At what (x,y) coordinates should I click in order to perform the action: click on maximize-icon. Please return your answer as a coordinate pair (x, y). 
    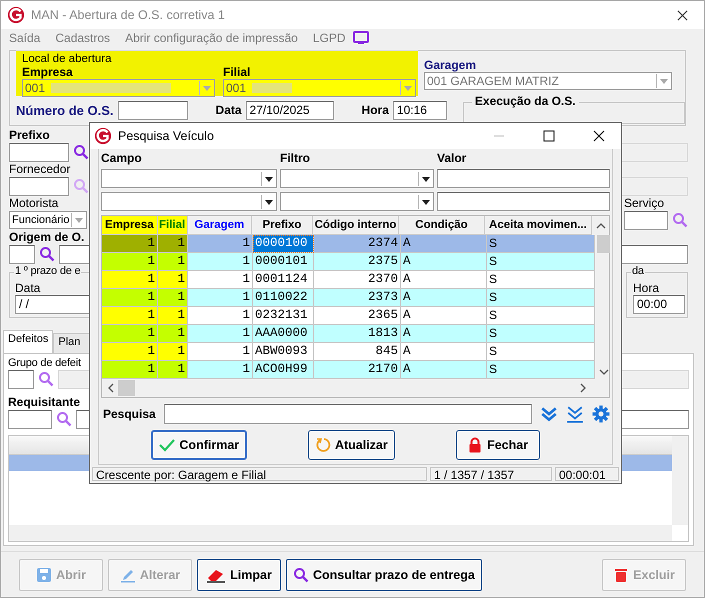
    Looking at the image, I should click on (549, 136).